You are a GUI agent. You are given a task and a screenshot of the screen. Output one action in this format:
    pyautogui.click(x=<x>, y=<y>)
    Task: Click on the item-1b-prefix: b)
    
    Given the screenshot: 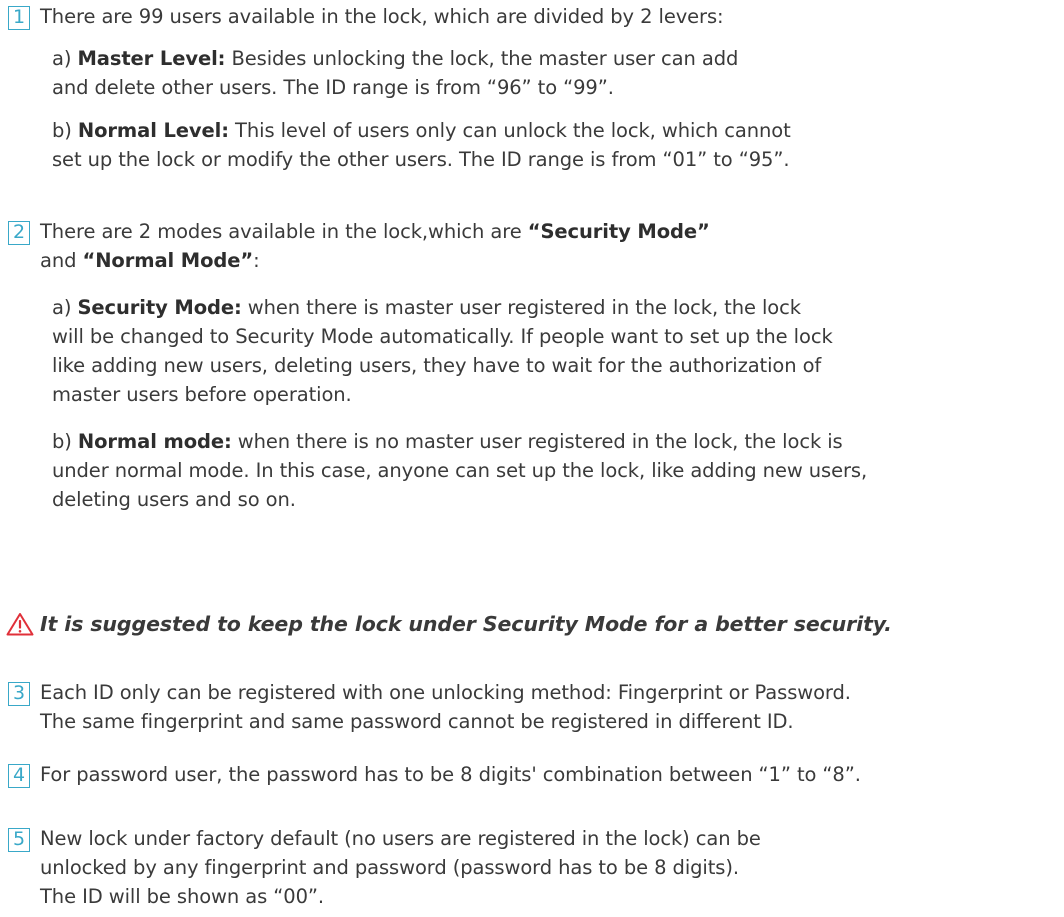 What is the action you would take?
    pyautogui.click(x=65, y=130)
    